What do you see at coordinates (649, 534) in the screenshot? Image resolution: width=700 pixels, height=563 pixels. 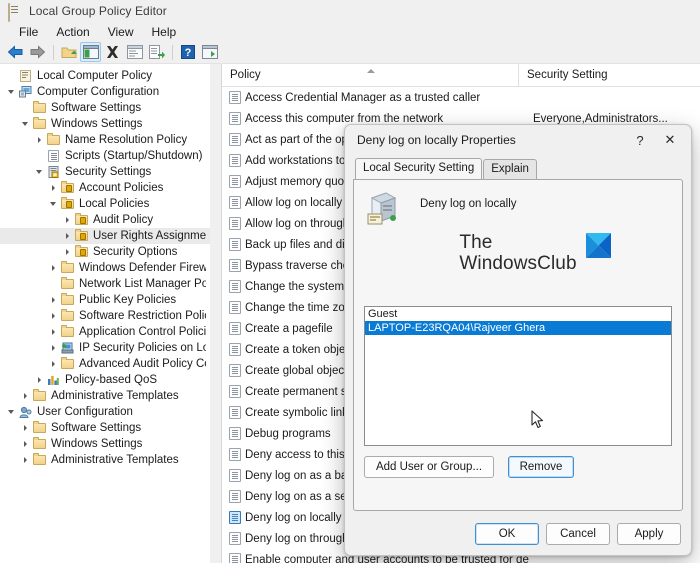 I see `apply-button: Apply` at bounding box center [649, 534].